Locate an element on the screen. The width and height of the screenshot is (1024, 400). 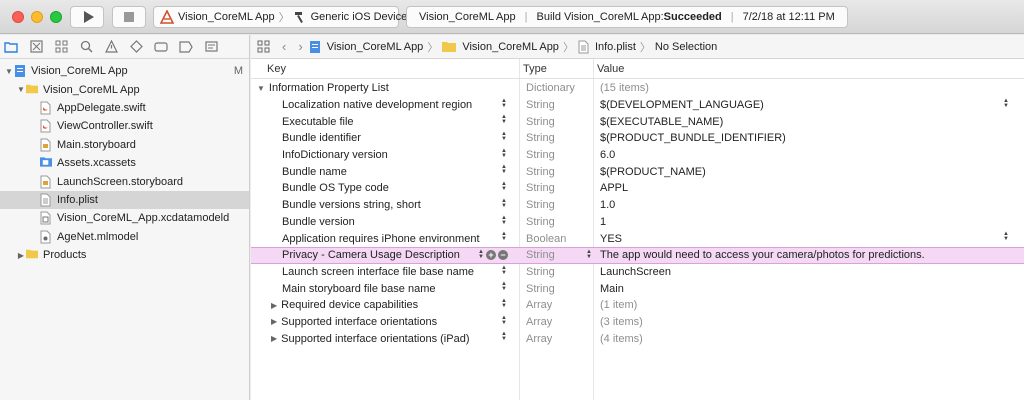
run-button is located at coordinates (87, 17).